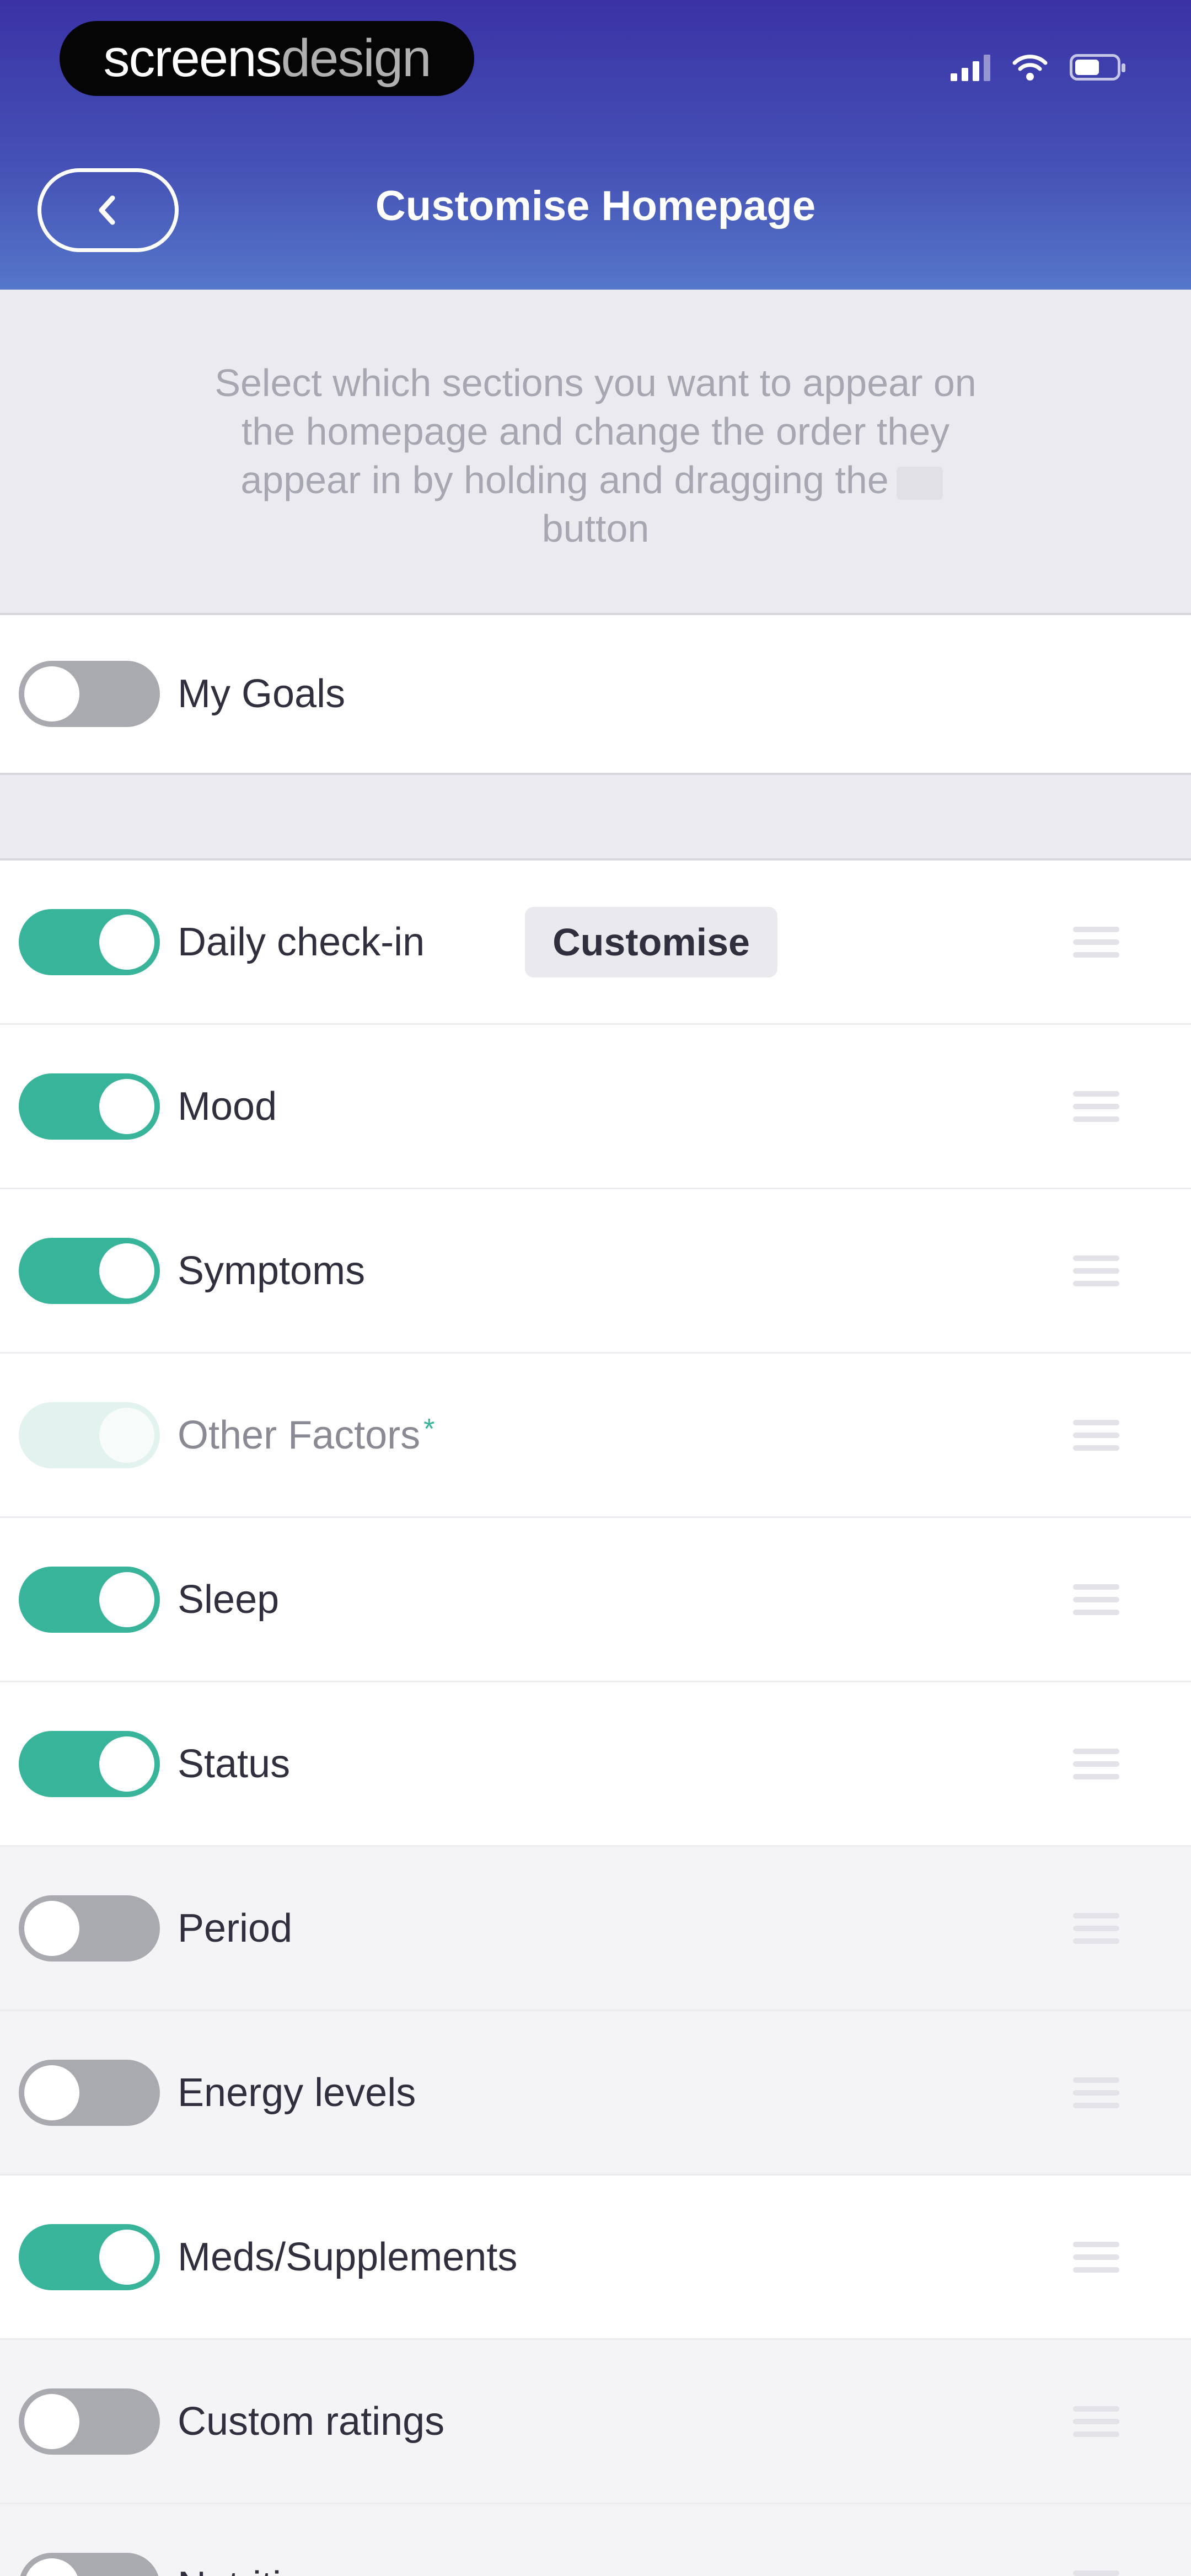 The width and height of the screenshot is (1191, 2576). Describe the element at coordinates (89, 2421) in the screenshot. I see `custom-ratings-toggle` at that location.